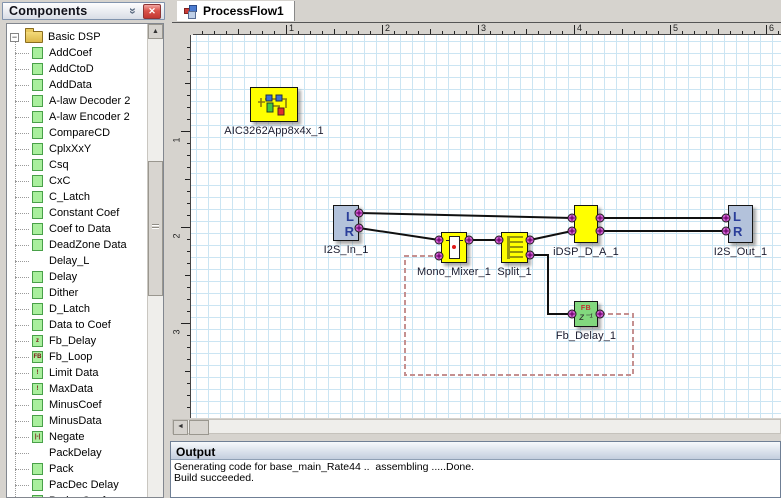 The image size is (781, 498). What do you see at coordinates (152, 11) in the screenshot?
I see `close-icon: ✕` at bounding box center [152, 11].